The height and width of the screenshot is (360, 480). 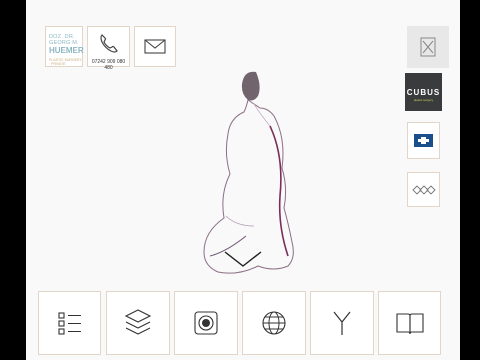 I want to click on cross-badge-icon, so click(x=423, y=140).